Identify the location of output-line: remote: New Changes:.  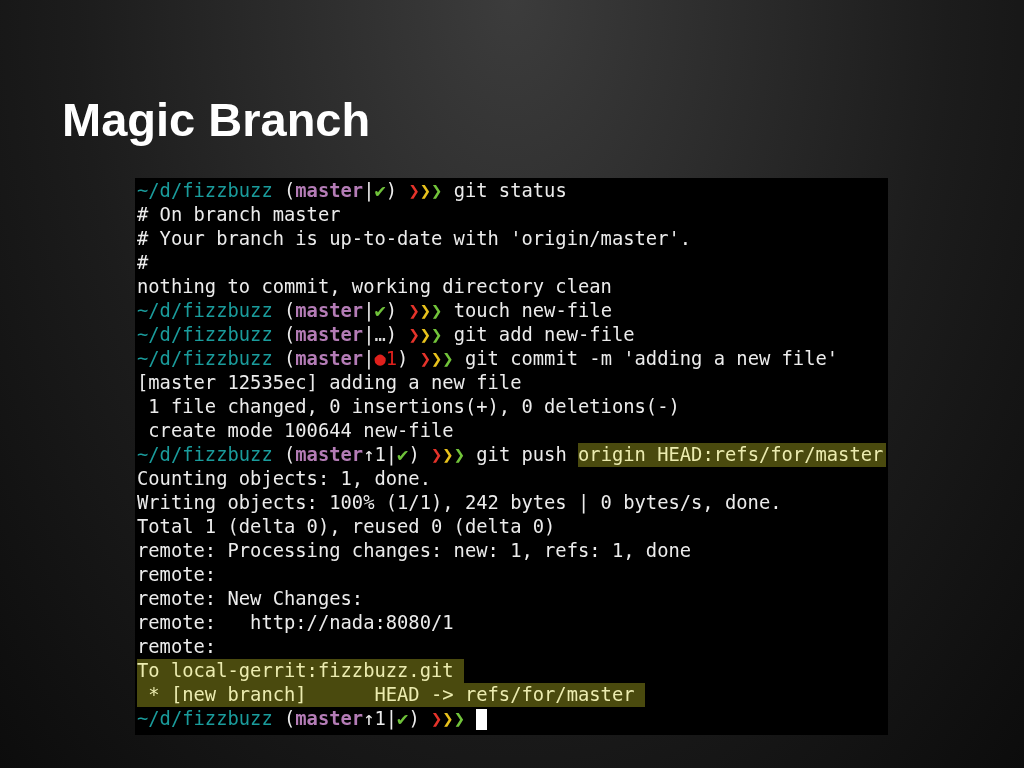
(250, 599).